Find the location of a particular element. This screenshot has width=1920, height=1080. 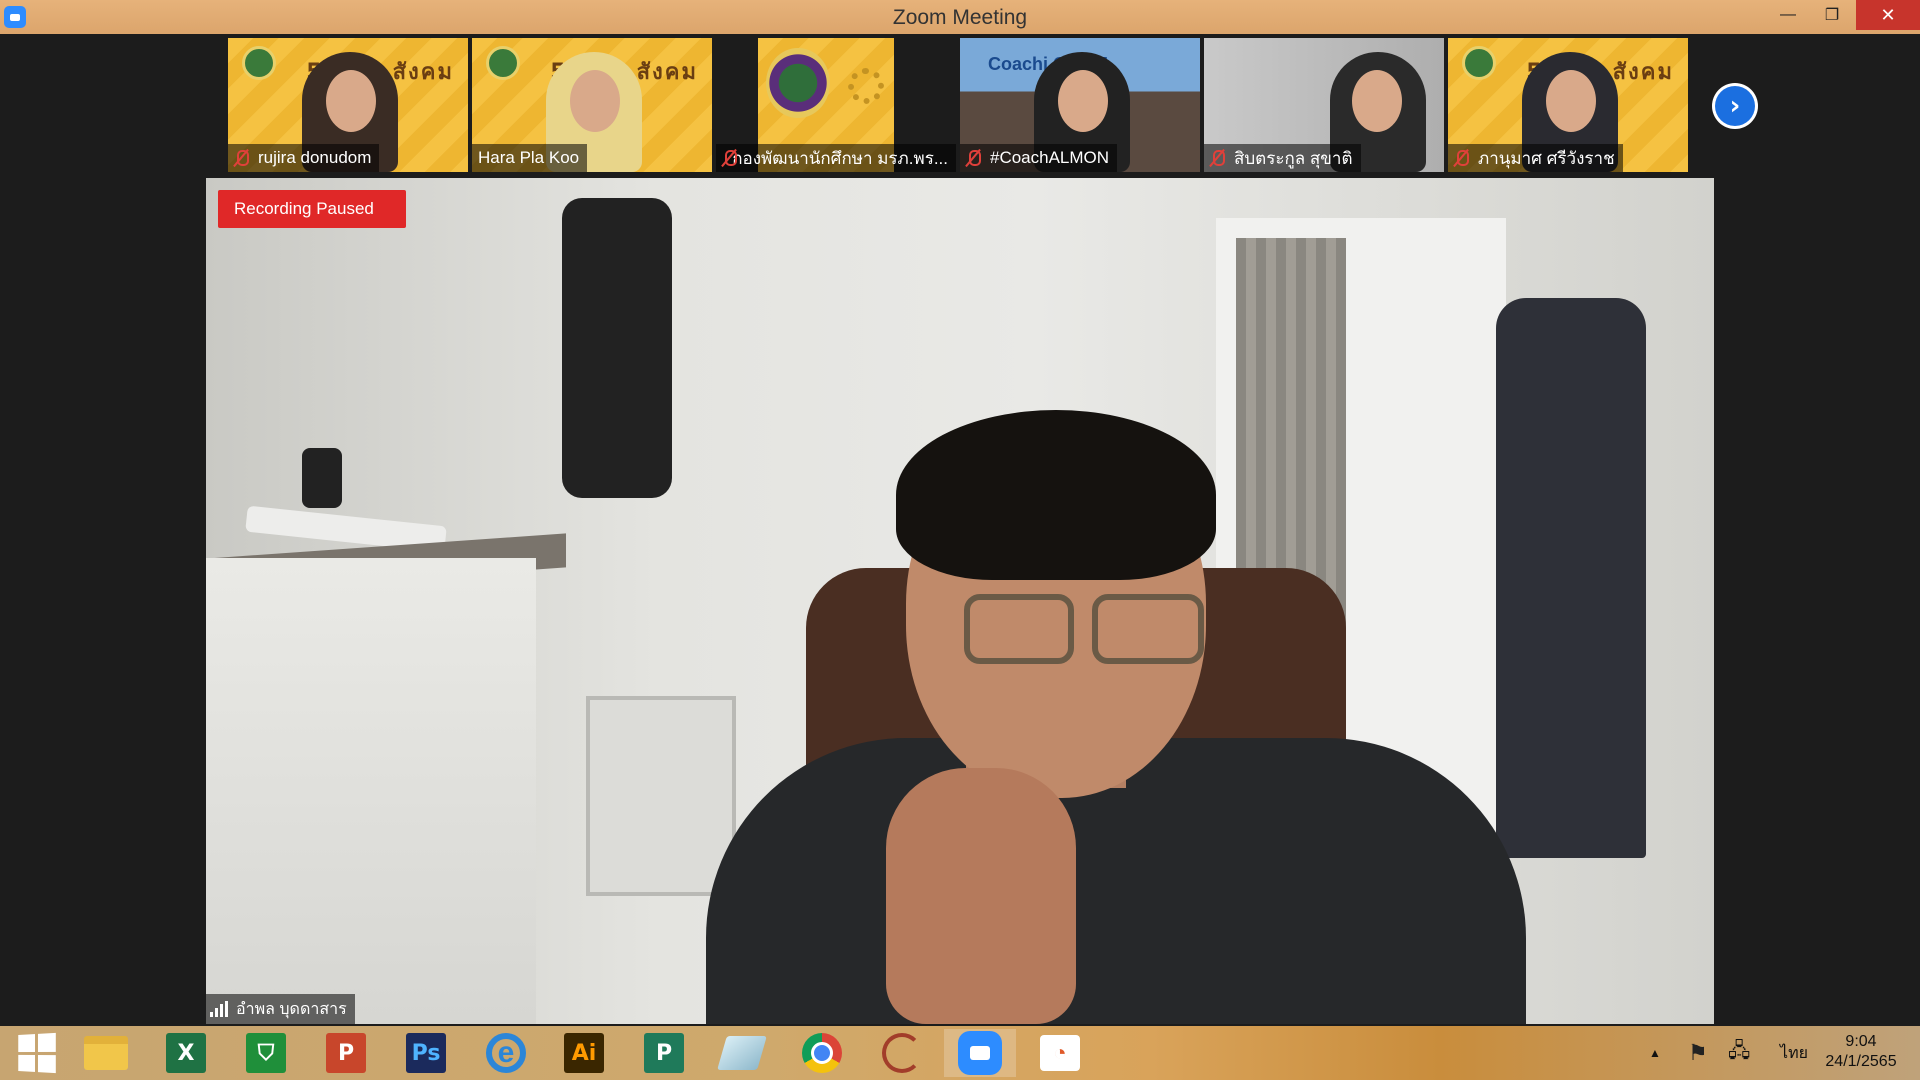

action-center-flag-icon: ⚑ is located at coordinates (1702, 1053).